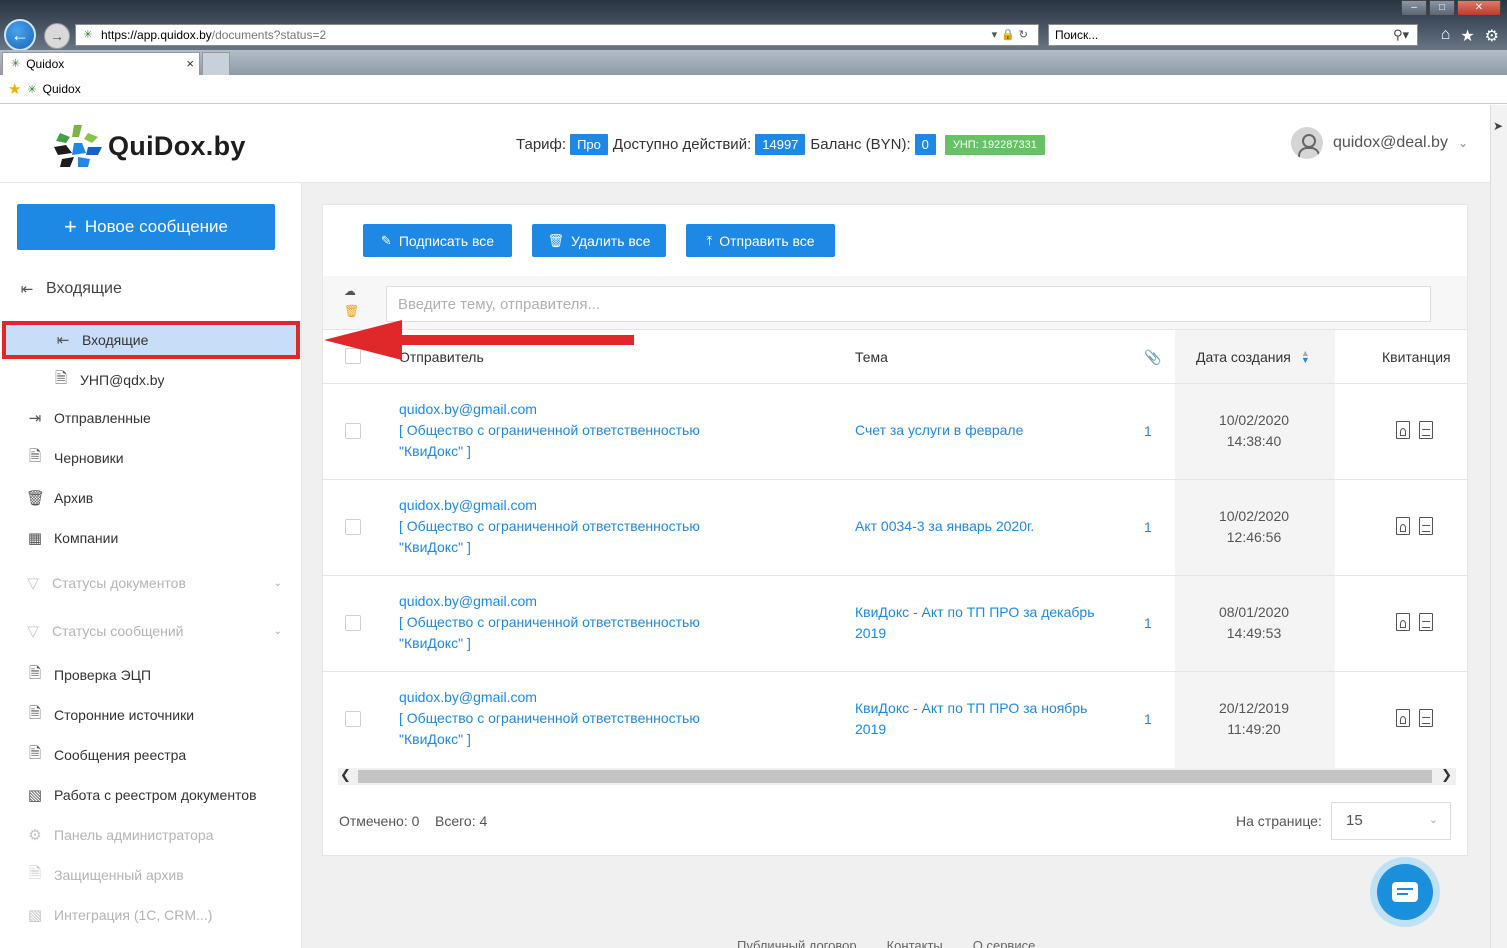 The image size is (1507, 948). I want to click on trash-icon: 🗑, so click(351, 311).